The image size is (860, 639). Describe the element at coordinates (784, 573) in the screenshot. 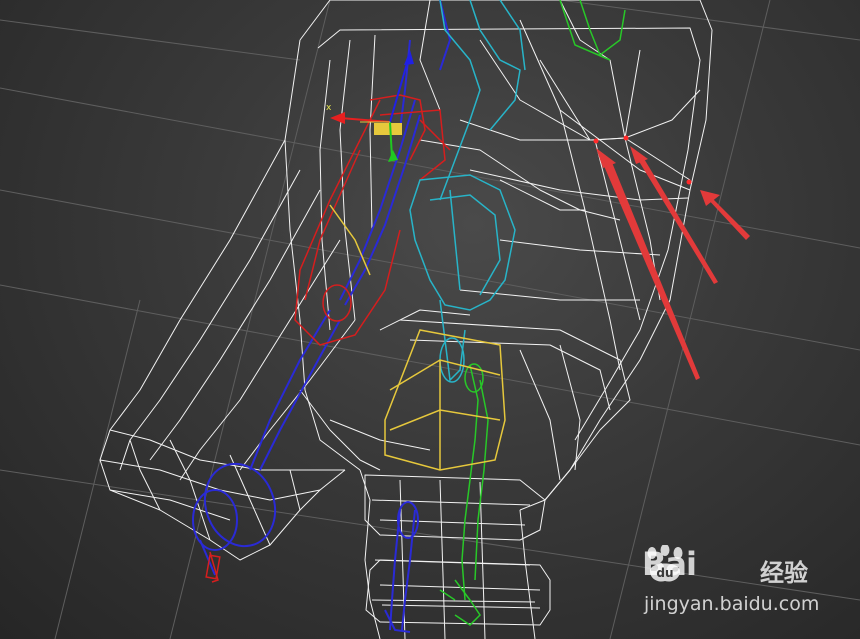

I see `watermark-name: 经验` at that location.